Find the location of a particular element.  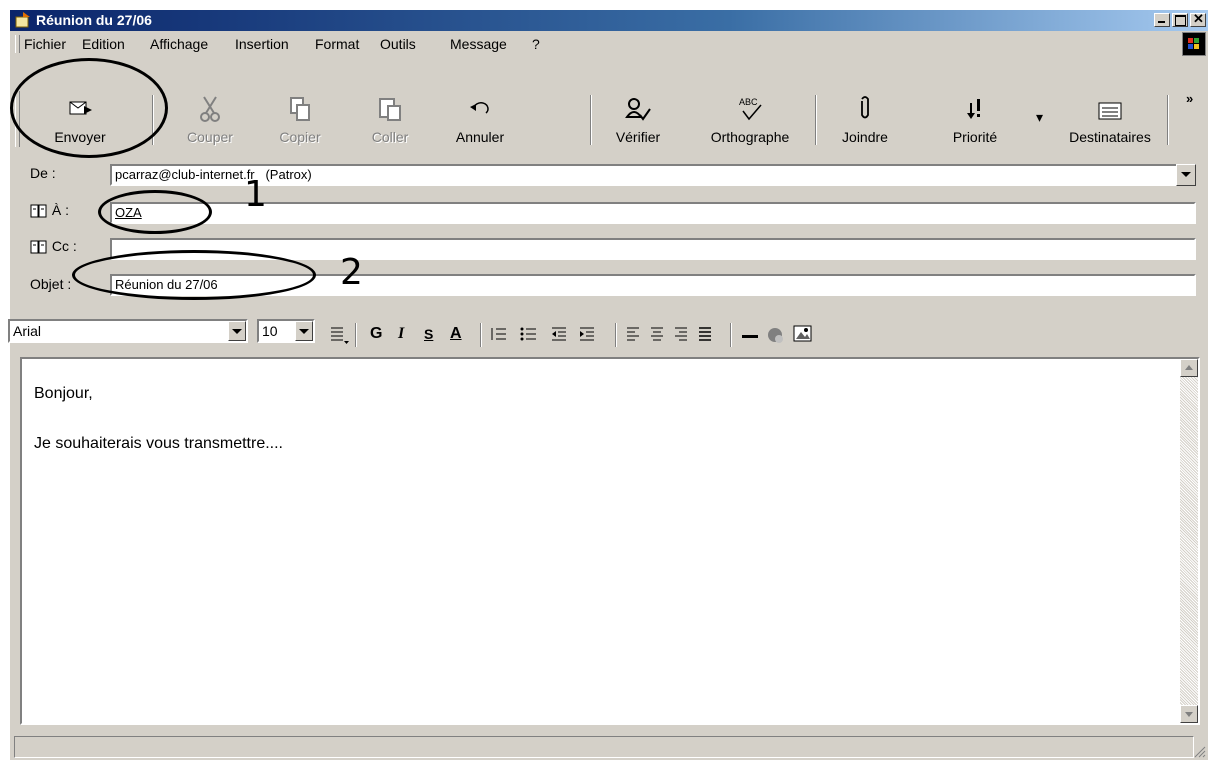

cut-label: Couper is located at coordinates (210, 137).